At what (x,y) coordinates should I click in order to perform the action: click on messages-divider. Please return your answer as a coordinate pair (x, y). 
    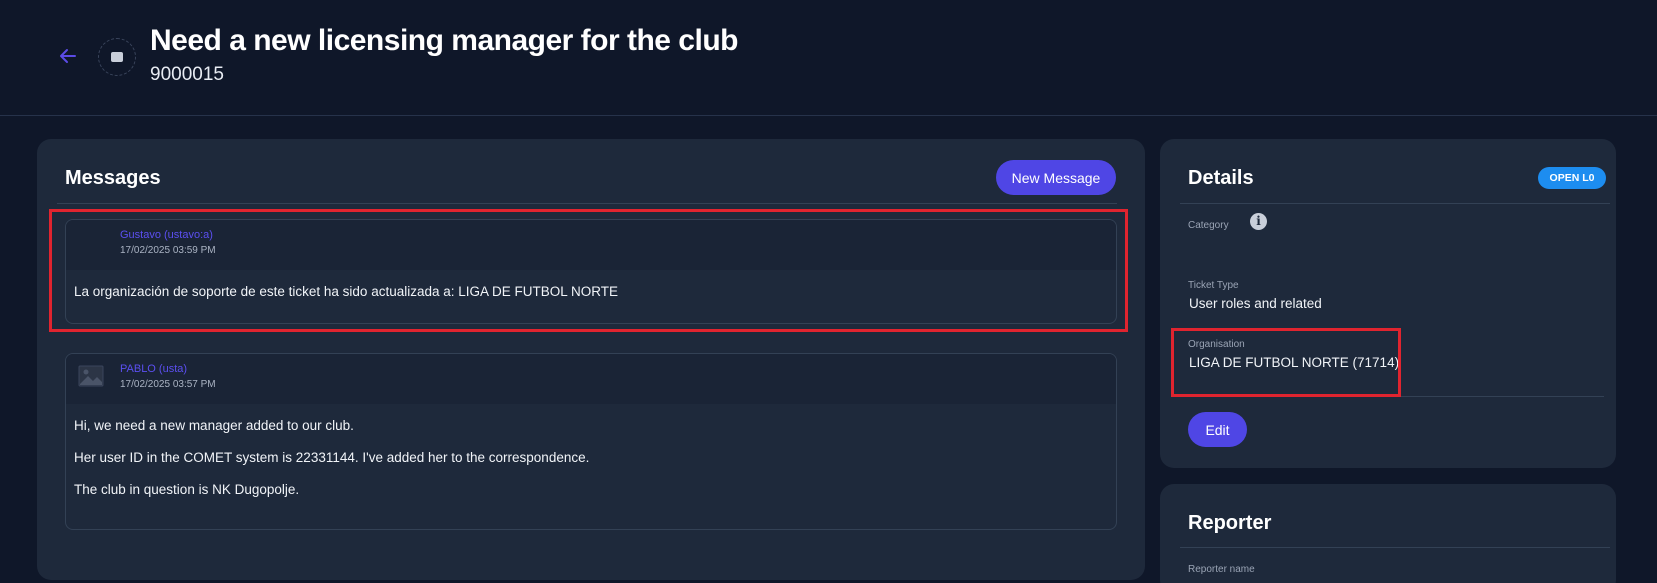
    Looking at the image, I should click on (587, 203).